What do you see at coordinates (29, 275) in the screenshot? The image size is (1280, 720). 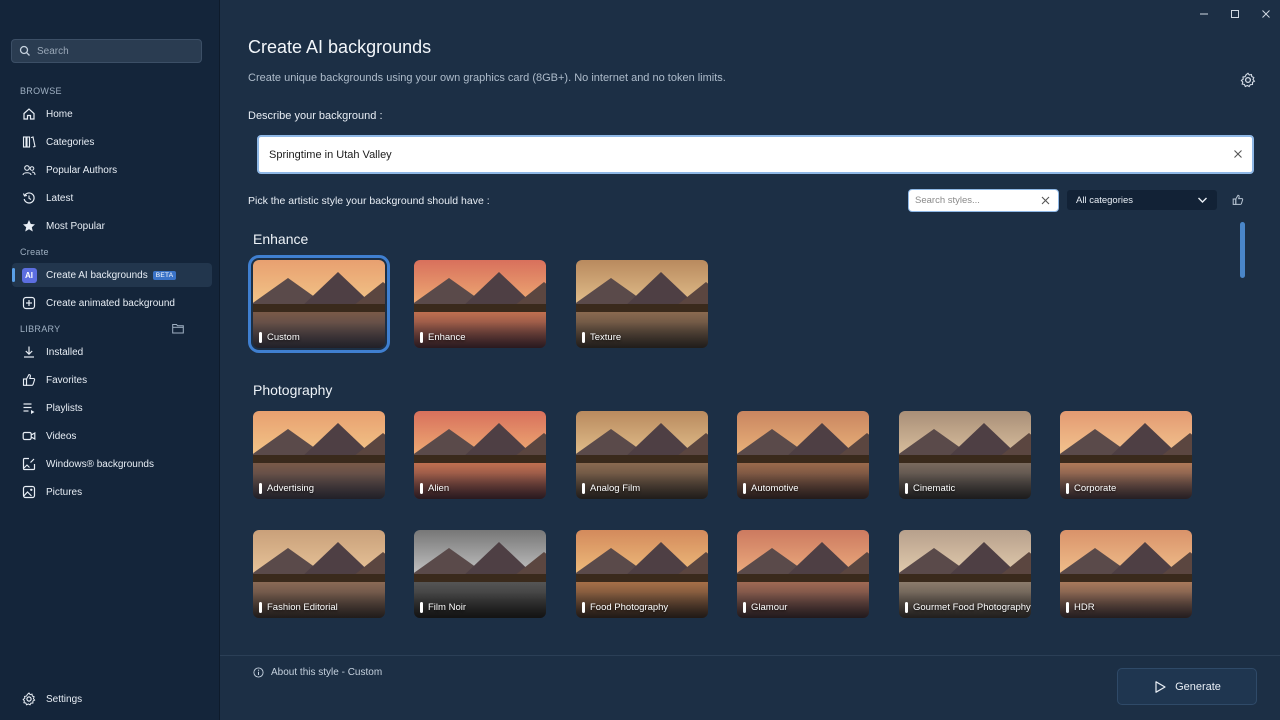 I see `ai-icon: AI` at bounding box center [29, 275].